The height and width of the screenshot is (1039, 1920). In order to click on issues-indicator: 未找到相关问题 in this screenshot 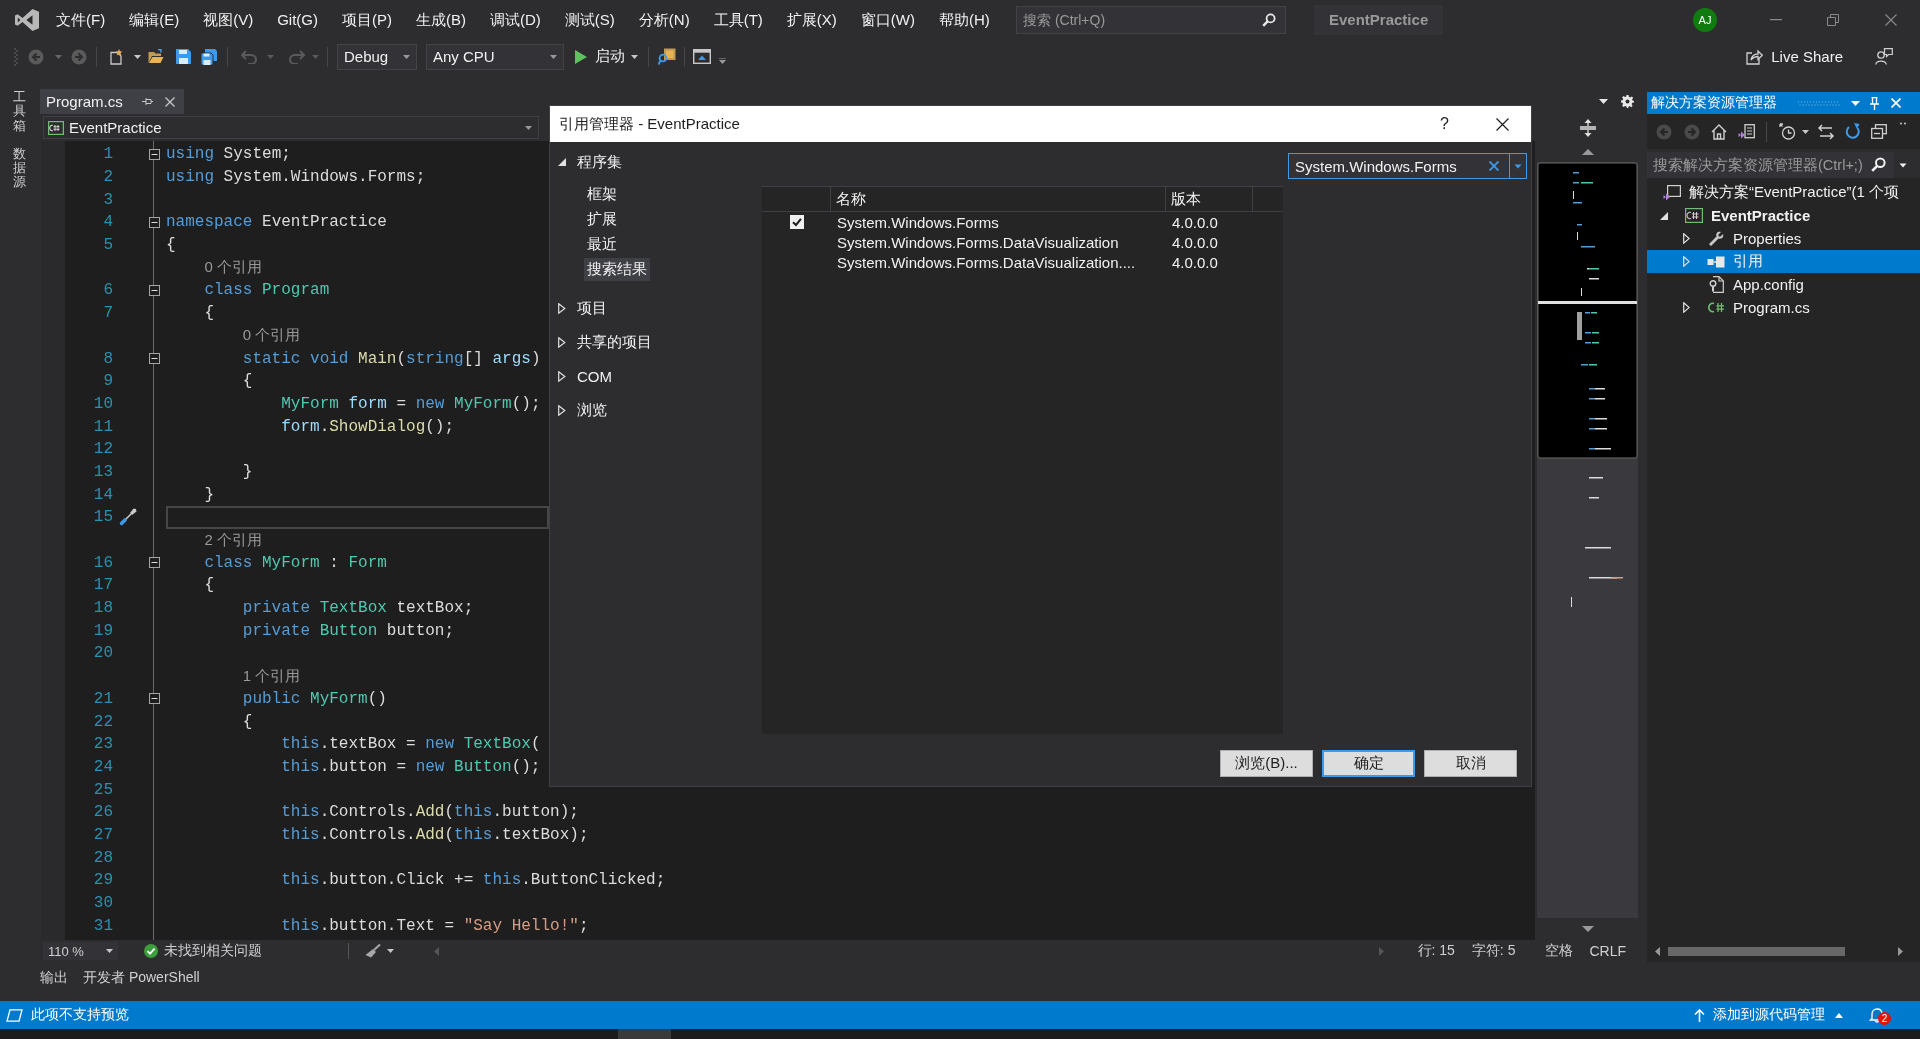, I will do `click(203, 951)`.